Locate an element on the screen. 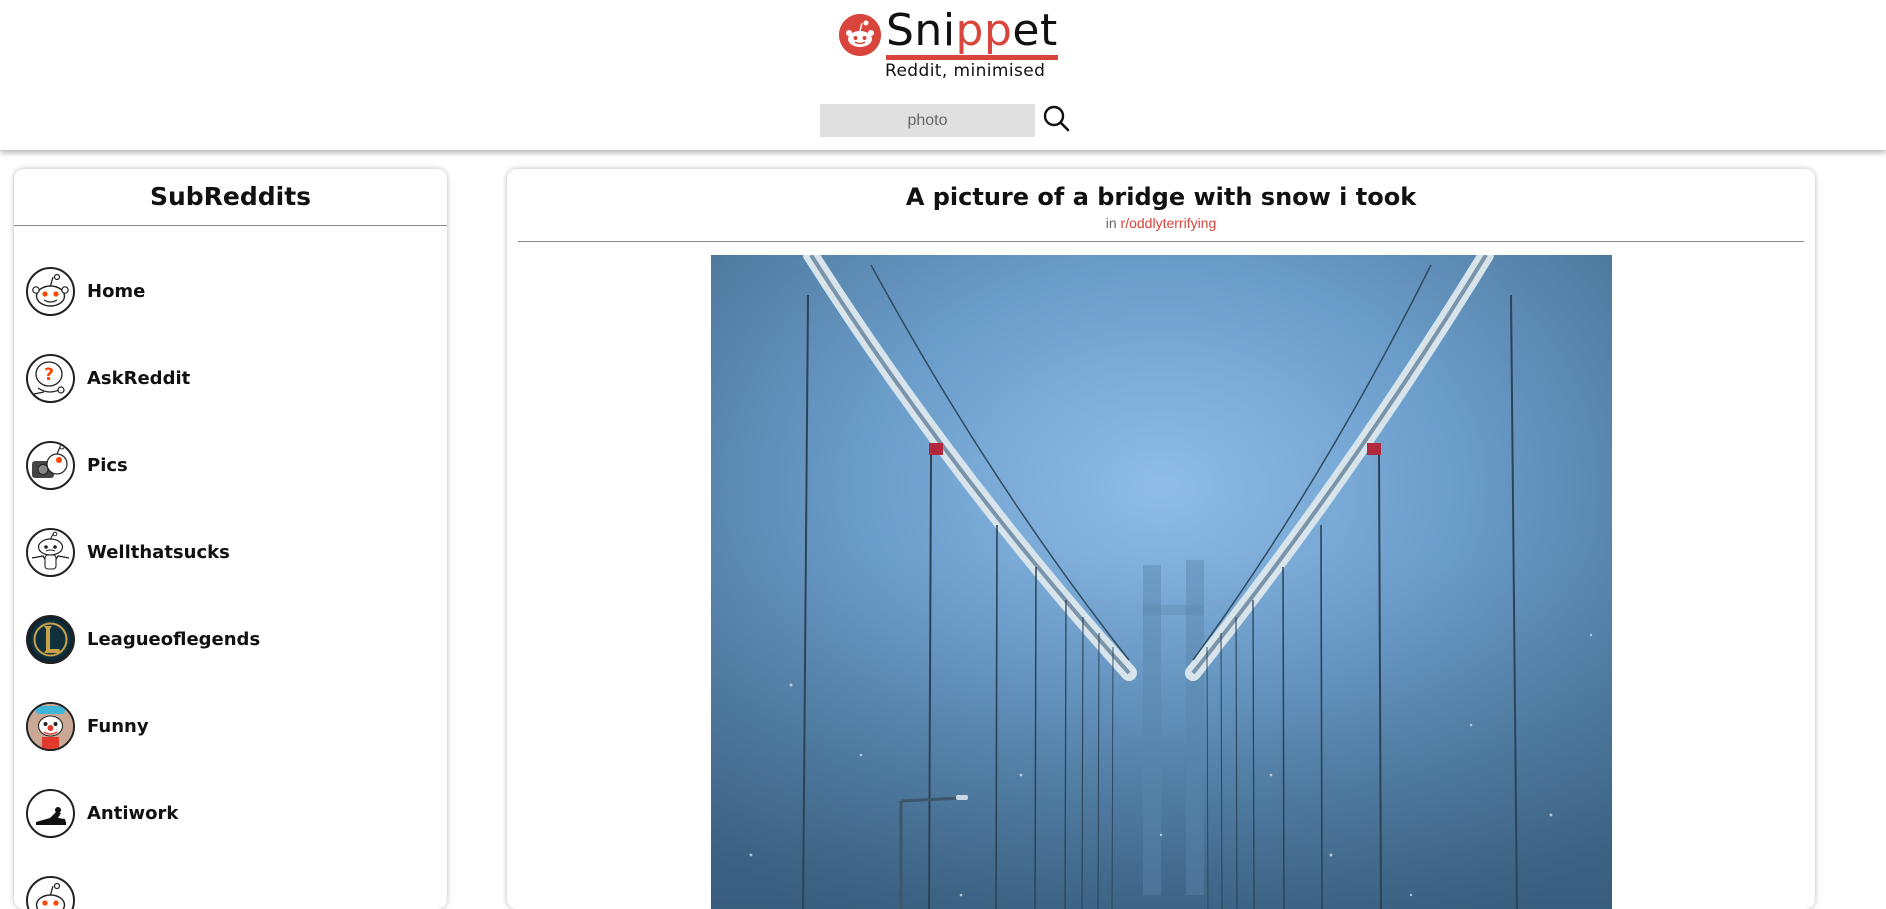 Image resolution: width=1886 pixels, height=909 pixels. sidebar-item-funny: Funny is located at coordinates (230, 726).